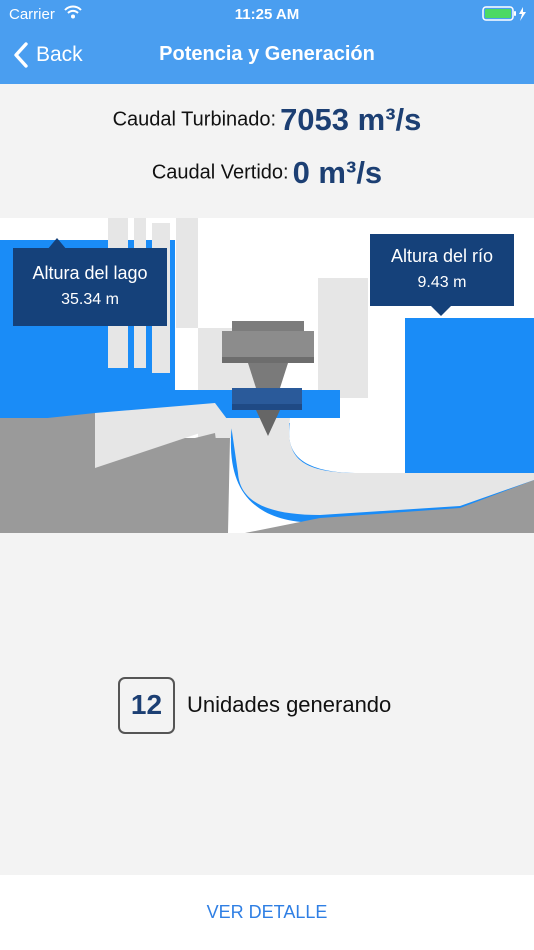 The height and width of the screenshot is (950, 534). What do you see at coordinates (268, 360) in the screenshot?
I see `generator-base` at bounding box center [268, 360].